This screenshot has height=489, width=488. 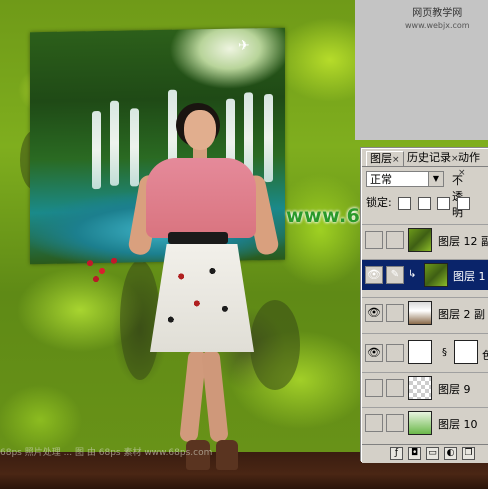 I want to click on blend-mode-select: 正常 ▼, so click(x=405, y=179).